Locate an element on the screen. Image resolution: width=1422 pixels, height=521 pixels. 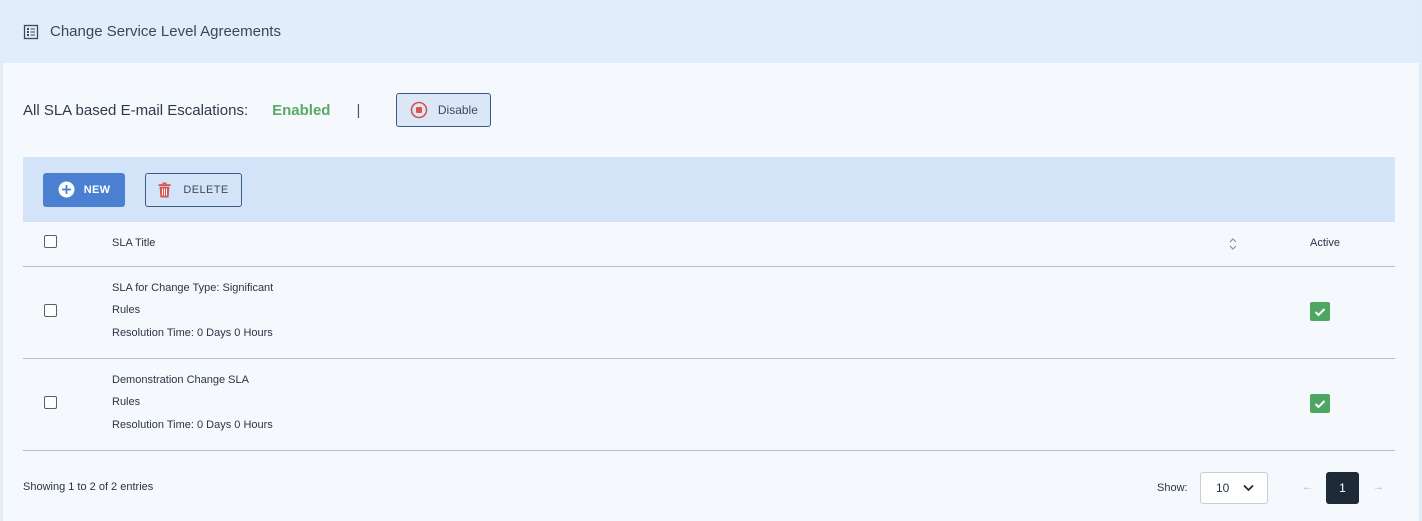
delete-button-label: DELETE is located at coordinates (206, 189).